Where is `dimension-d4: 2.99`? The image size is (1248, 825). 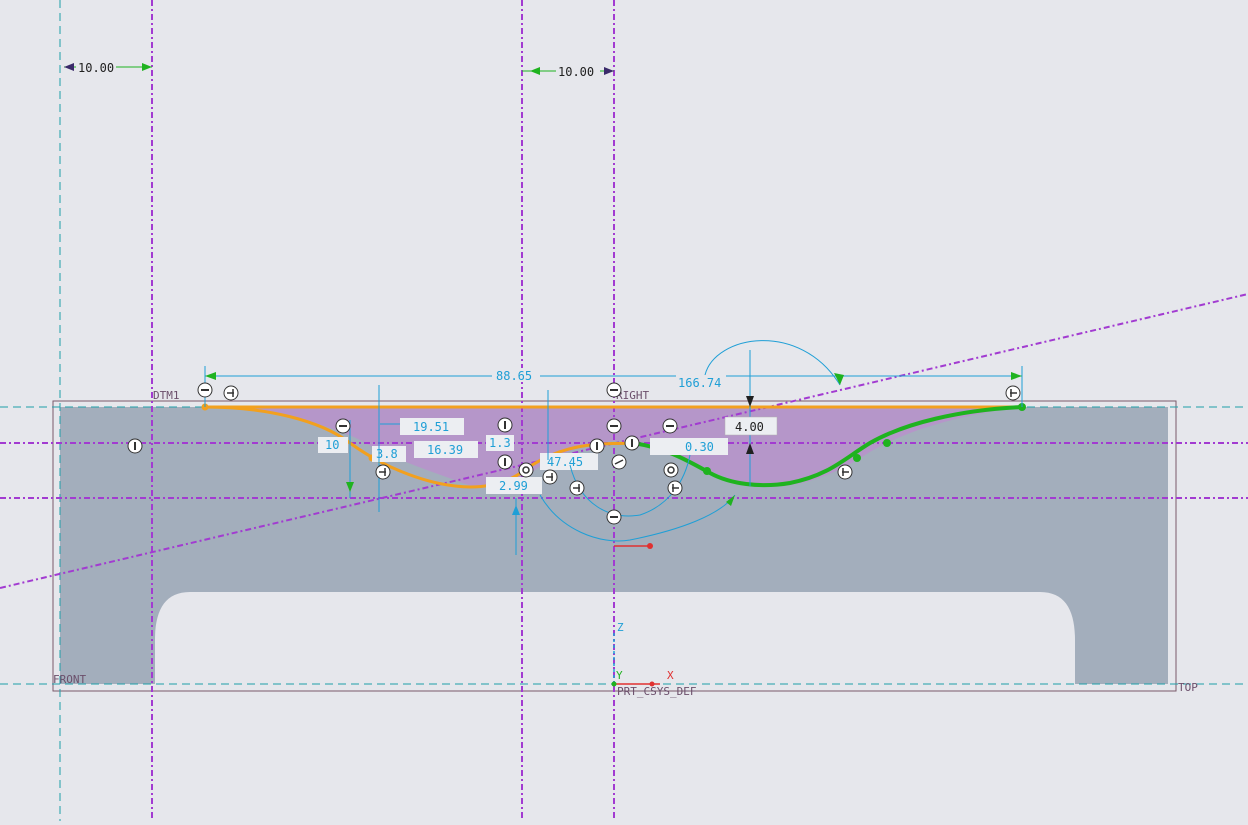 dimension-d4: 2.99 is located at coordinates (514, 485).